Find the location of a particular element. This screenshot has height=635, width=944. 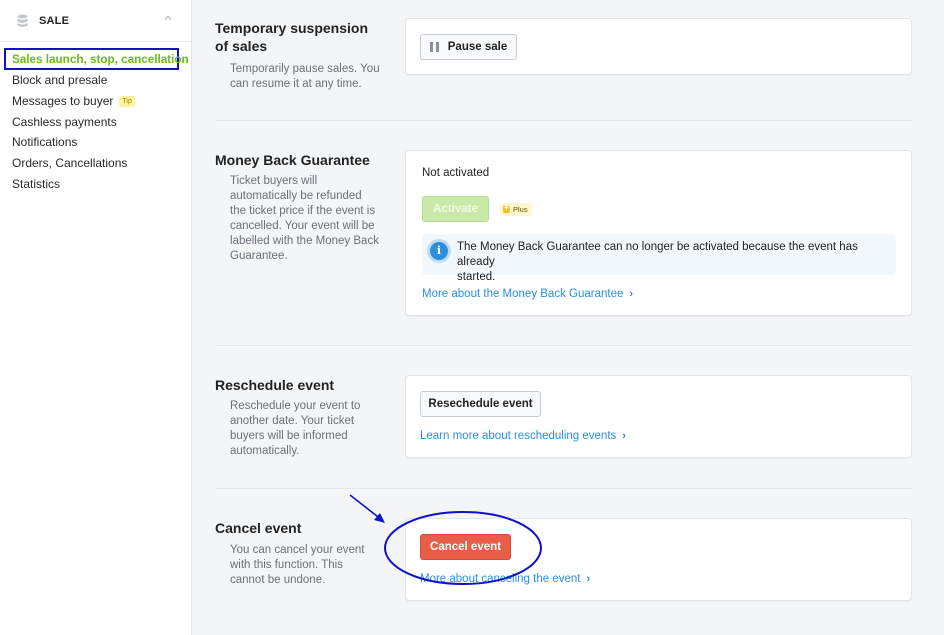

sidebar-item-label: Orders, Cancellations is located at coordinates (70, 163).